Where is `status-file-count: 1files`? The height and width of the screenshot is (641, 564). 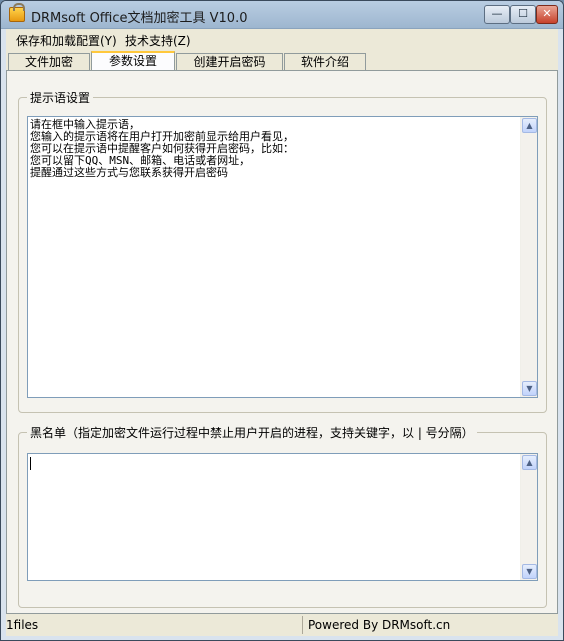
status-file-count: 1files is located at coordinates (22, 625).